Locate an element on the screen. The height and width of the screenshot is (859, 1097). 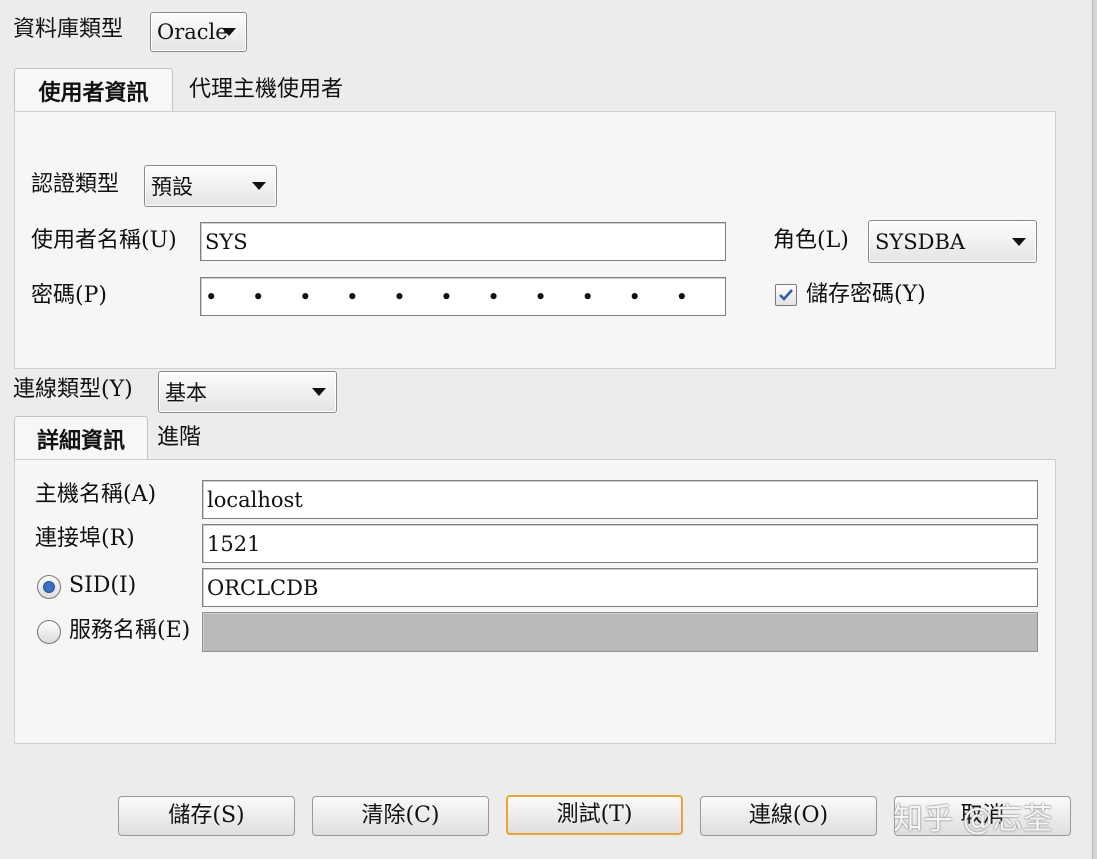
tab-advanced: 進階 is located at coordinates (179, 438).